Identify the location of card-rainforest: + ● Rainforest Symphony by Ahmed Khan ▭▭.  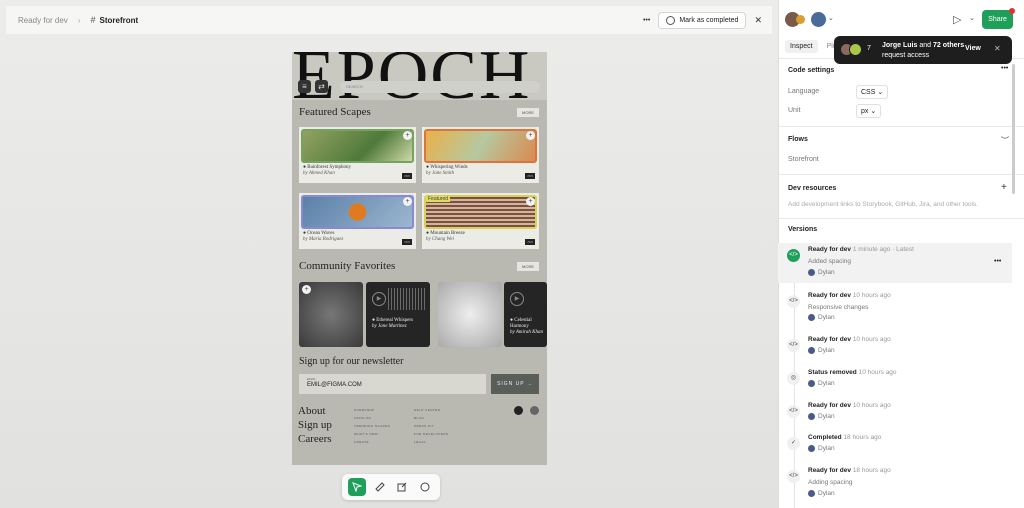
(357, 155).